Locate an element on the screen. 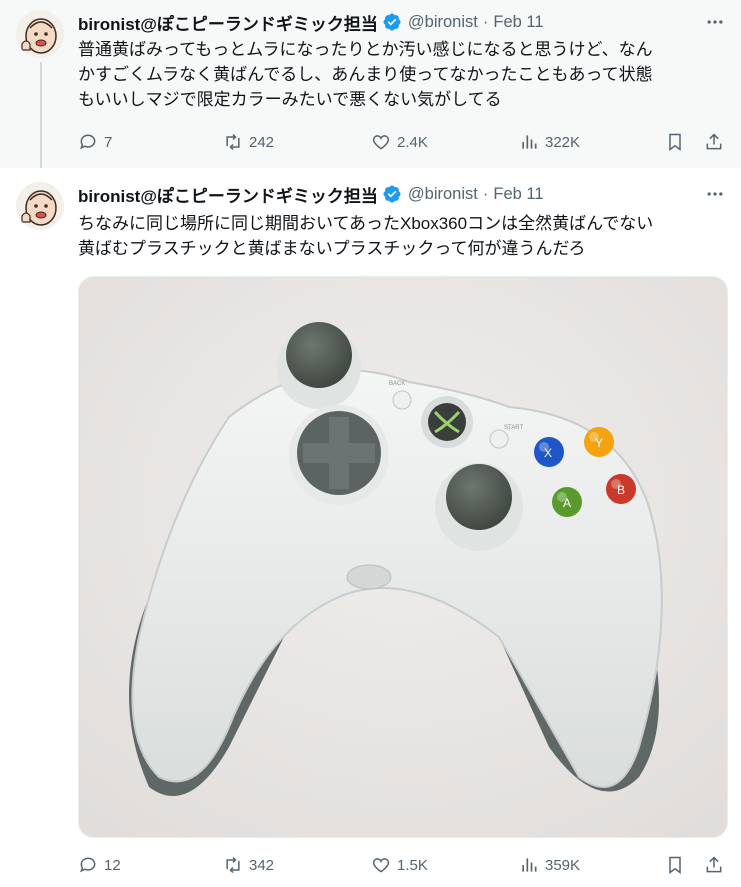 Image resolution: width=741 pixels, height=887 pixels. views-button: 322K is located at coordinates (549, 142).